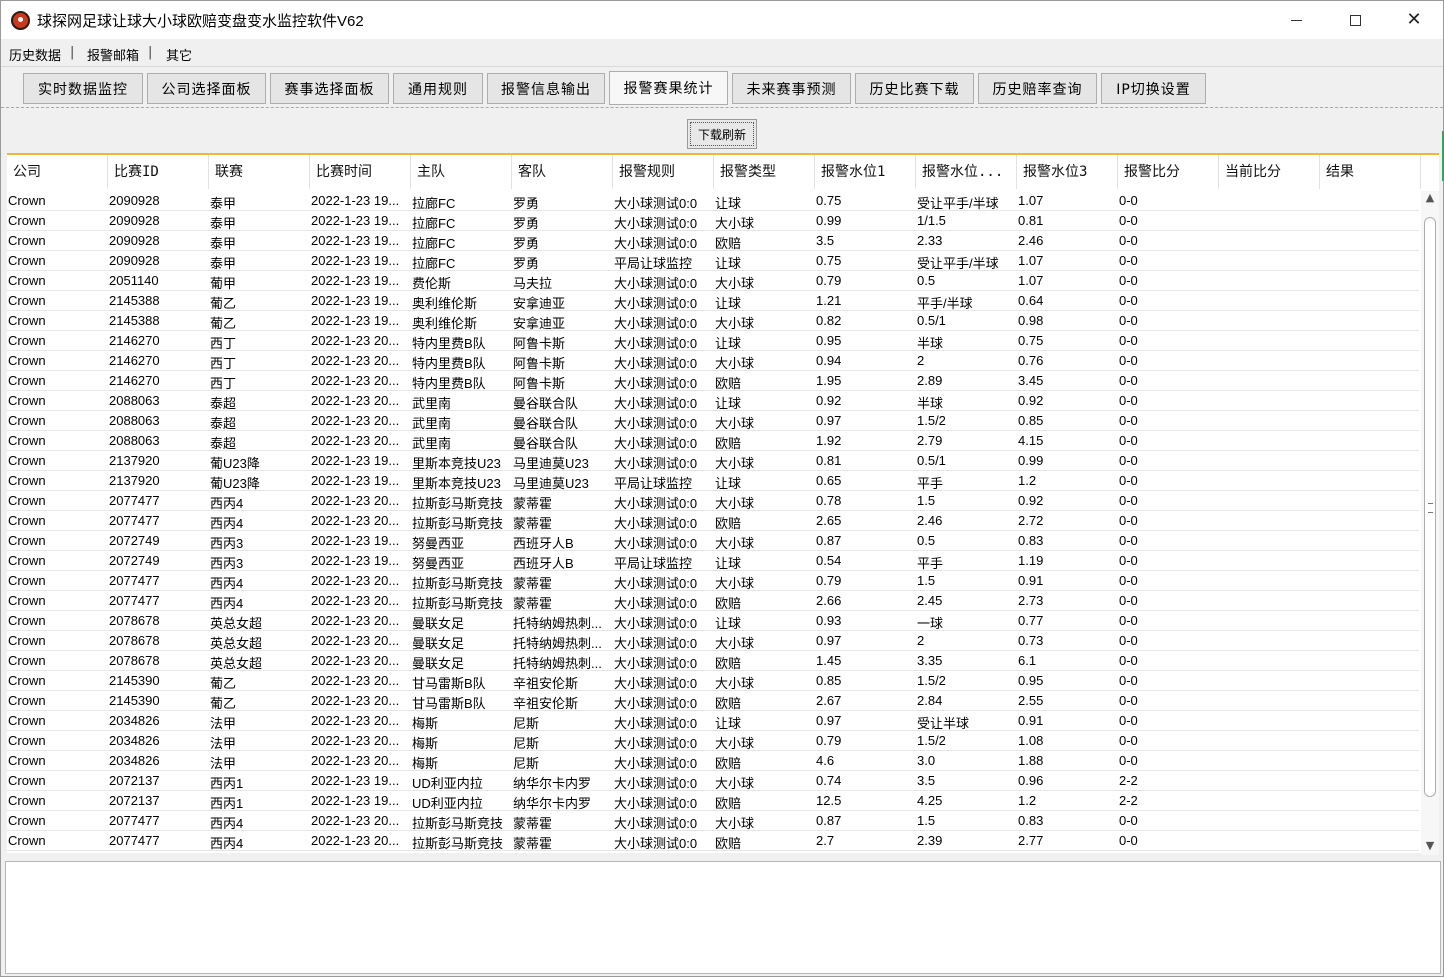 The height and width of the screenshot is (977, 1444). What do you see at coordinates (722, 134) in the screenshot?
I see `download-refresh-button: 下载刷新` at bounding box center [722, 134].